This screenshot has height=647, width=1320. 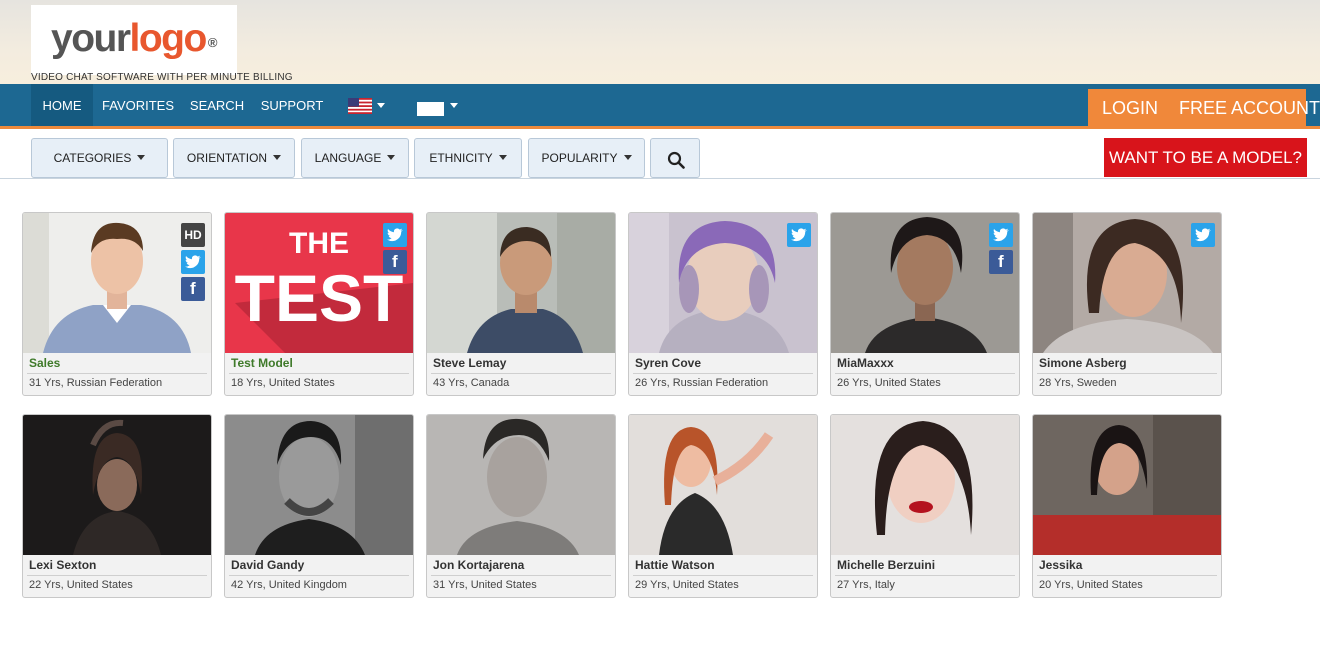 What do you see at coordinates (319, 243) in the screenshot?
I see `thumb-text-the: THE` at bounding box center [319, 243].